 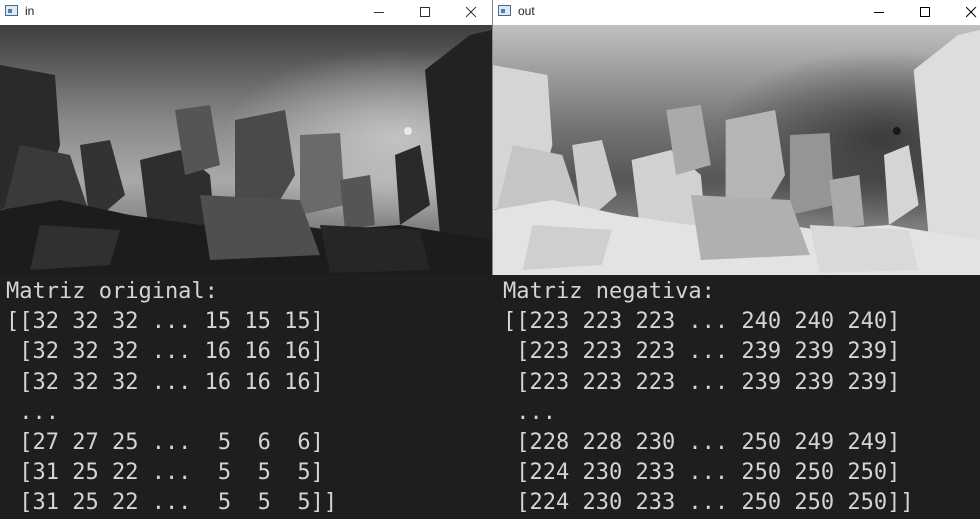 I want to click on window-title: out, so click(x=526, y=11).